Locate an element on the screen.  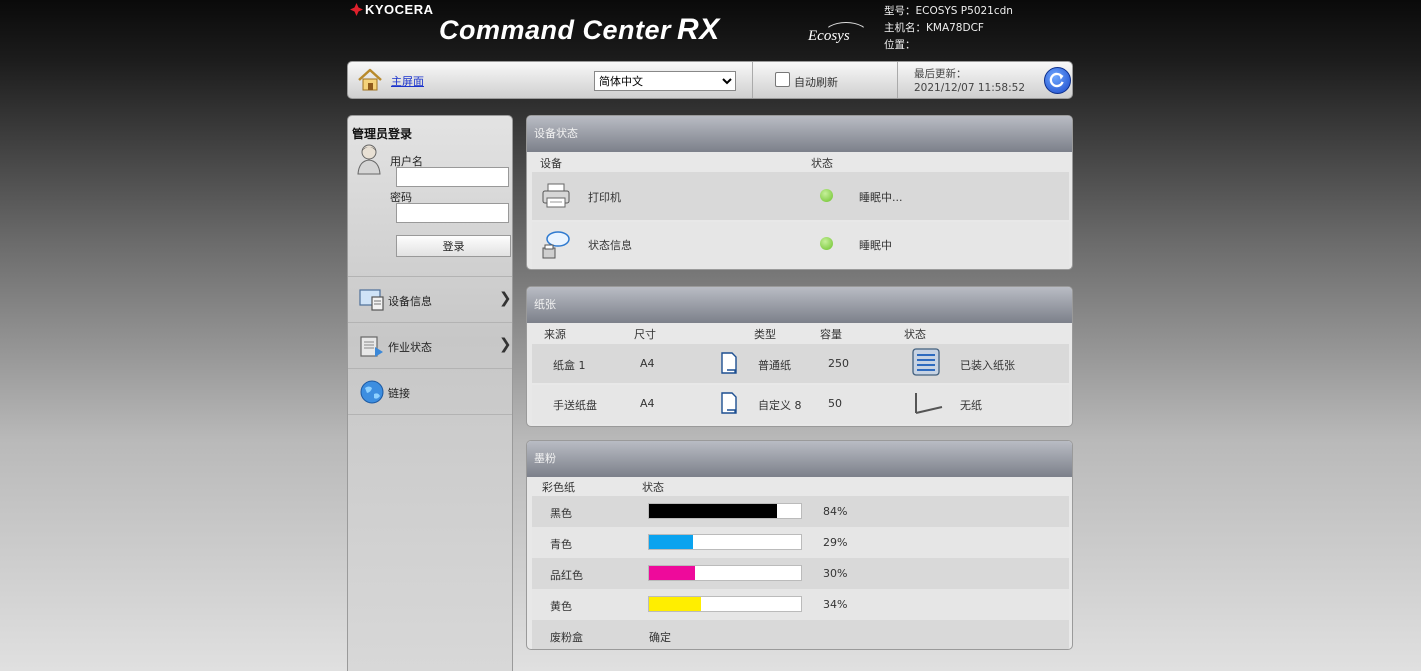
toner-color: 品红色 is located at coordinates (566, 575).